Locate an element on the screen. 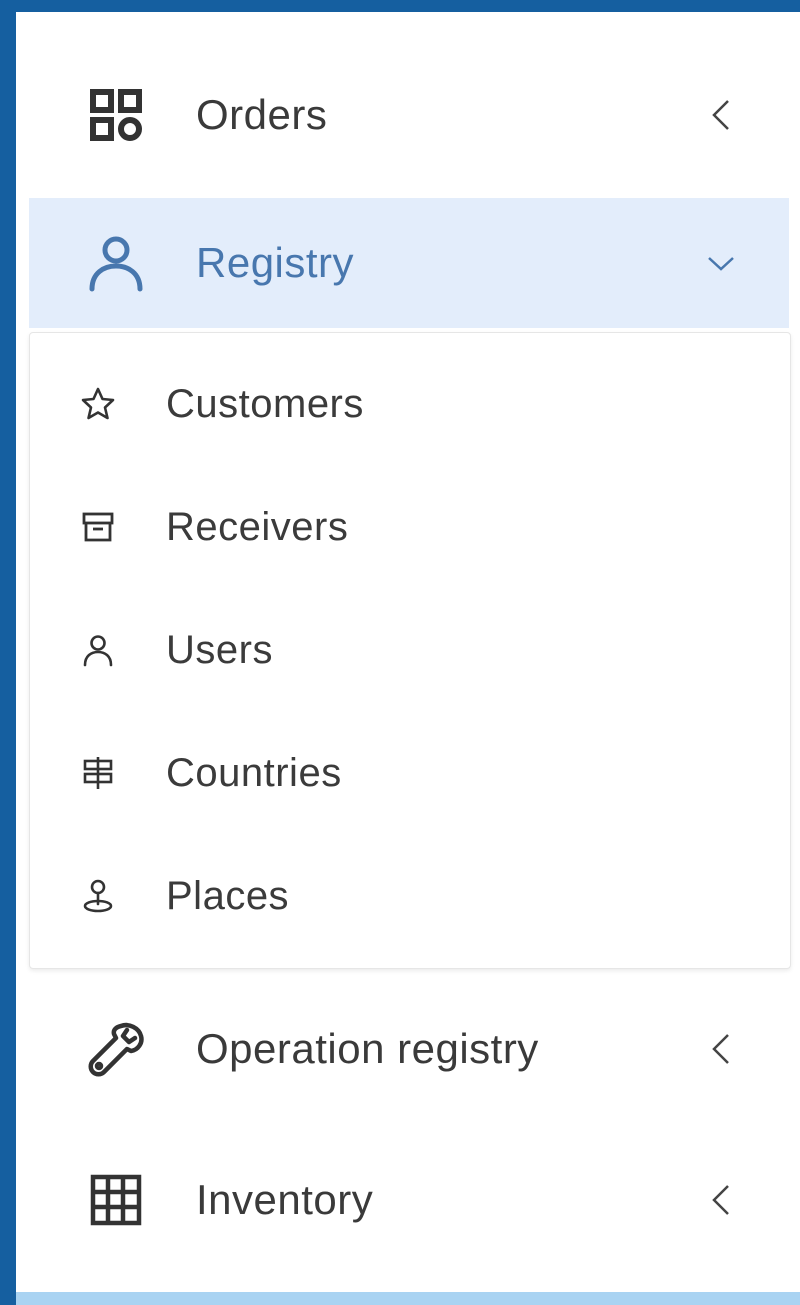 The height and width of the screenshot is (1305, 800). menu-item-orders: Orders is located at coordinates (408, 115).